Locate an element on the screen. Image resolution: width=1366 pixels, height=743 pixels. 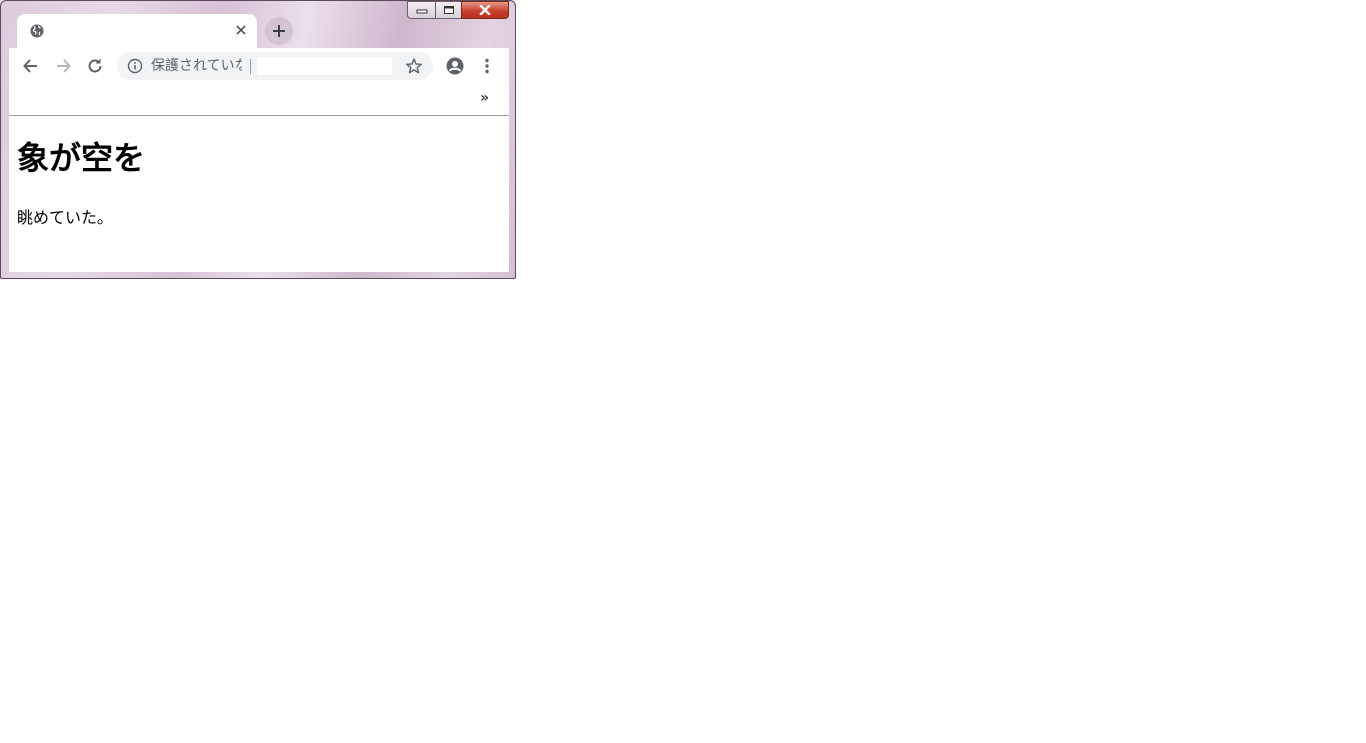
maximize-icon is located at coordinates (448, 10).